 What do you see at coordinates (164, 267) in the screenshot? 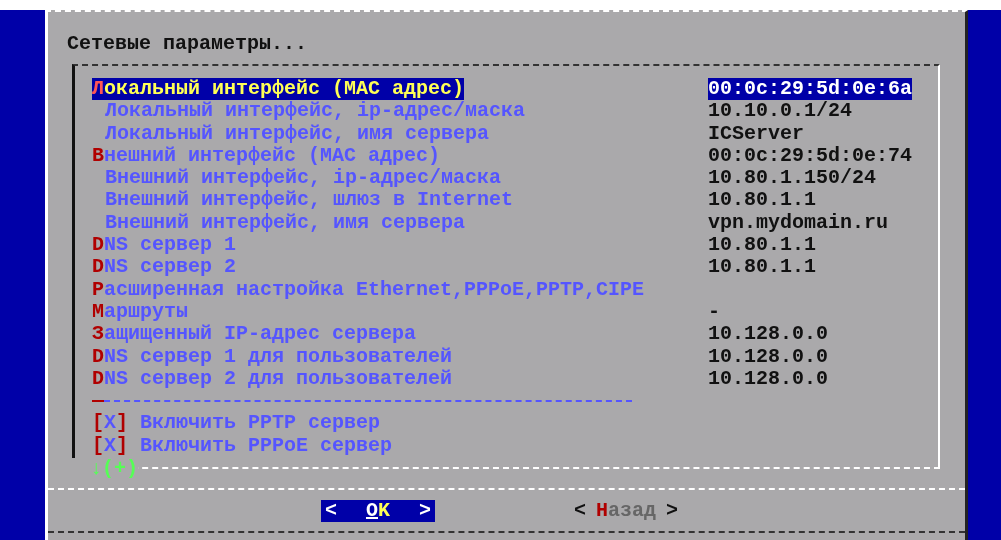
I see `menu-item: DNS сервер 2` at bounding box center [164, 267].